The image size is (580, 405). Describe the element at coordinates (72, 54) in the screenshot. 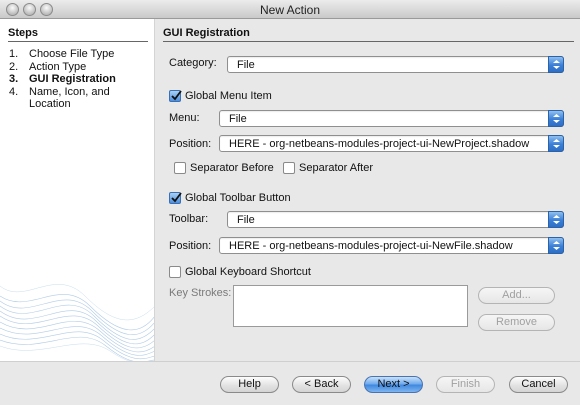

I see `step-label: Choose File Type` at that location.